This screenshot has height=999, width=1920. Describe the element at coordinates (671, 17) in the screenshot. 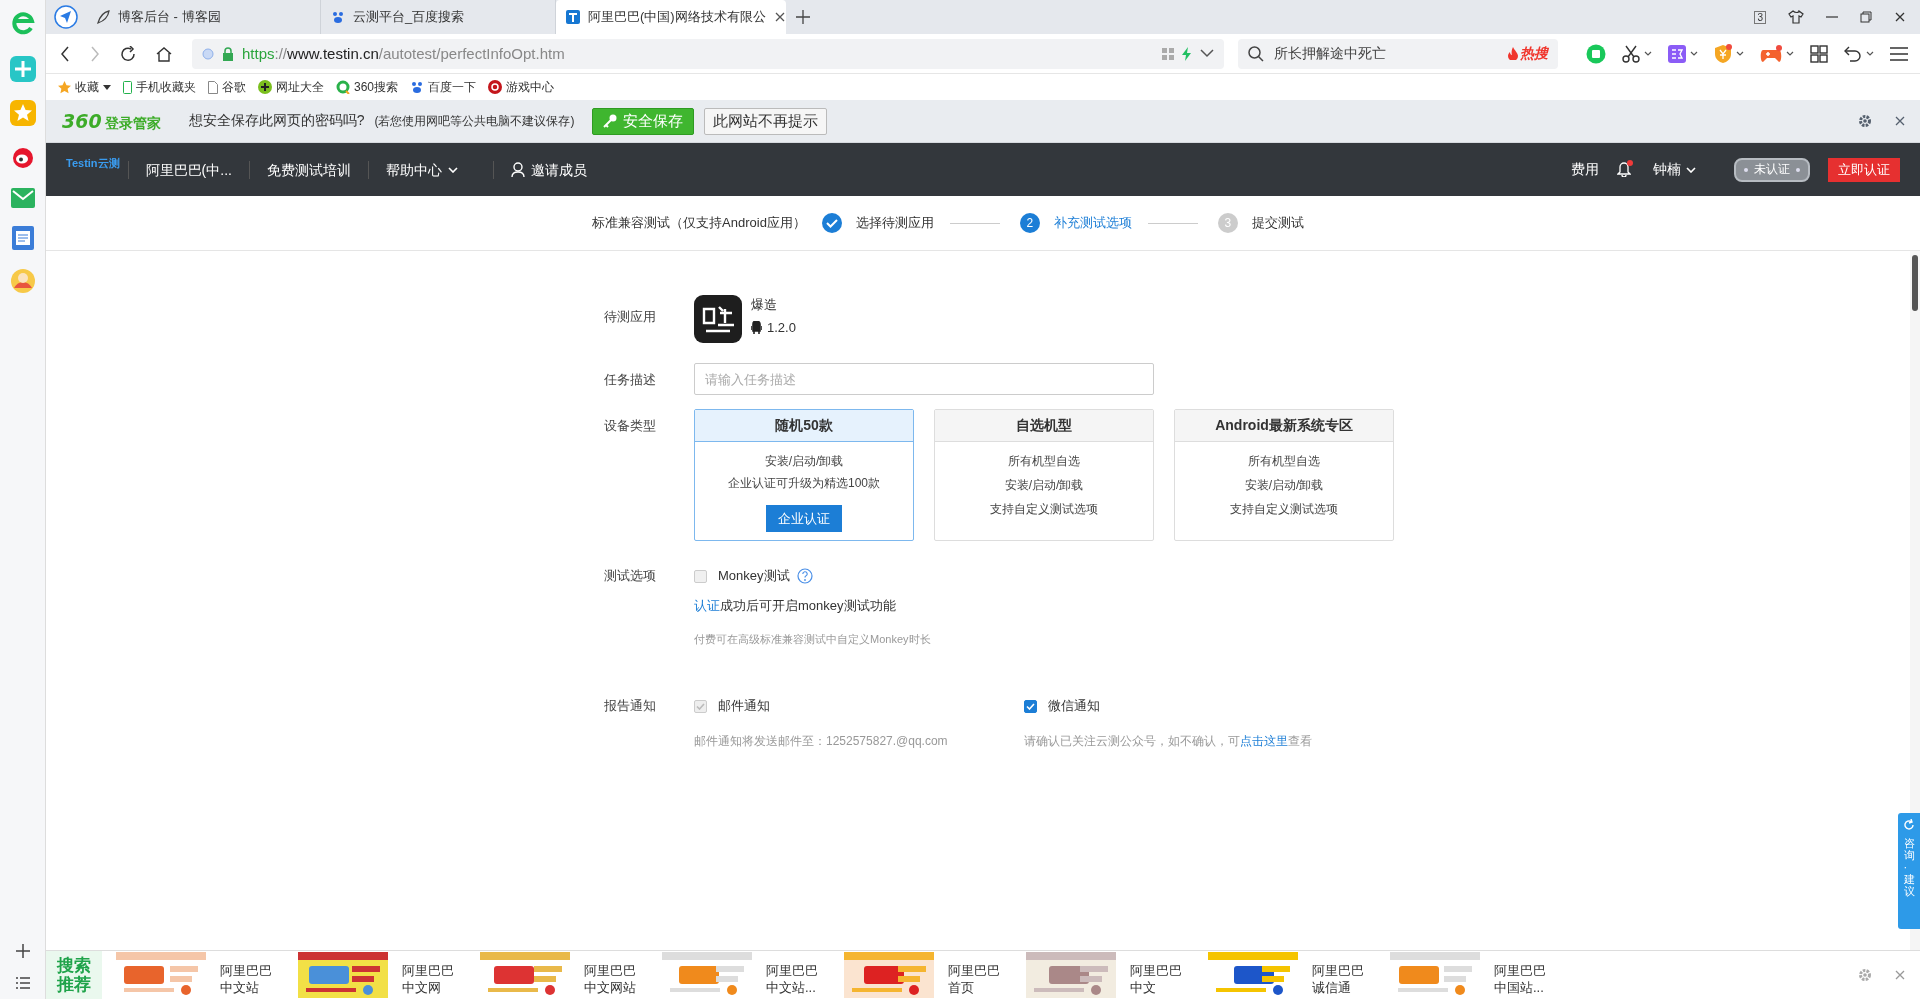

I see `browser-tab: 阿里巴巴(中国)网络技术有限公` at that location.